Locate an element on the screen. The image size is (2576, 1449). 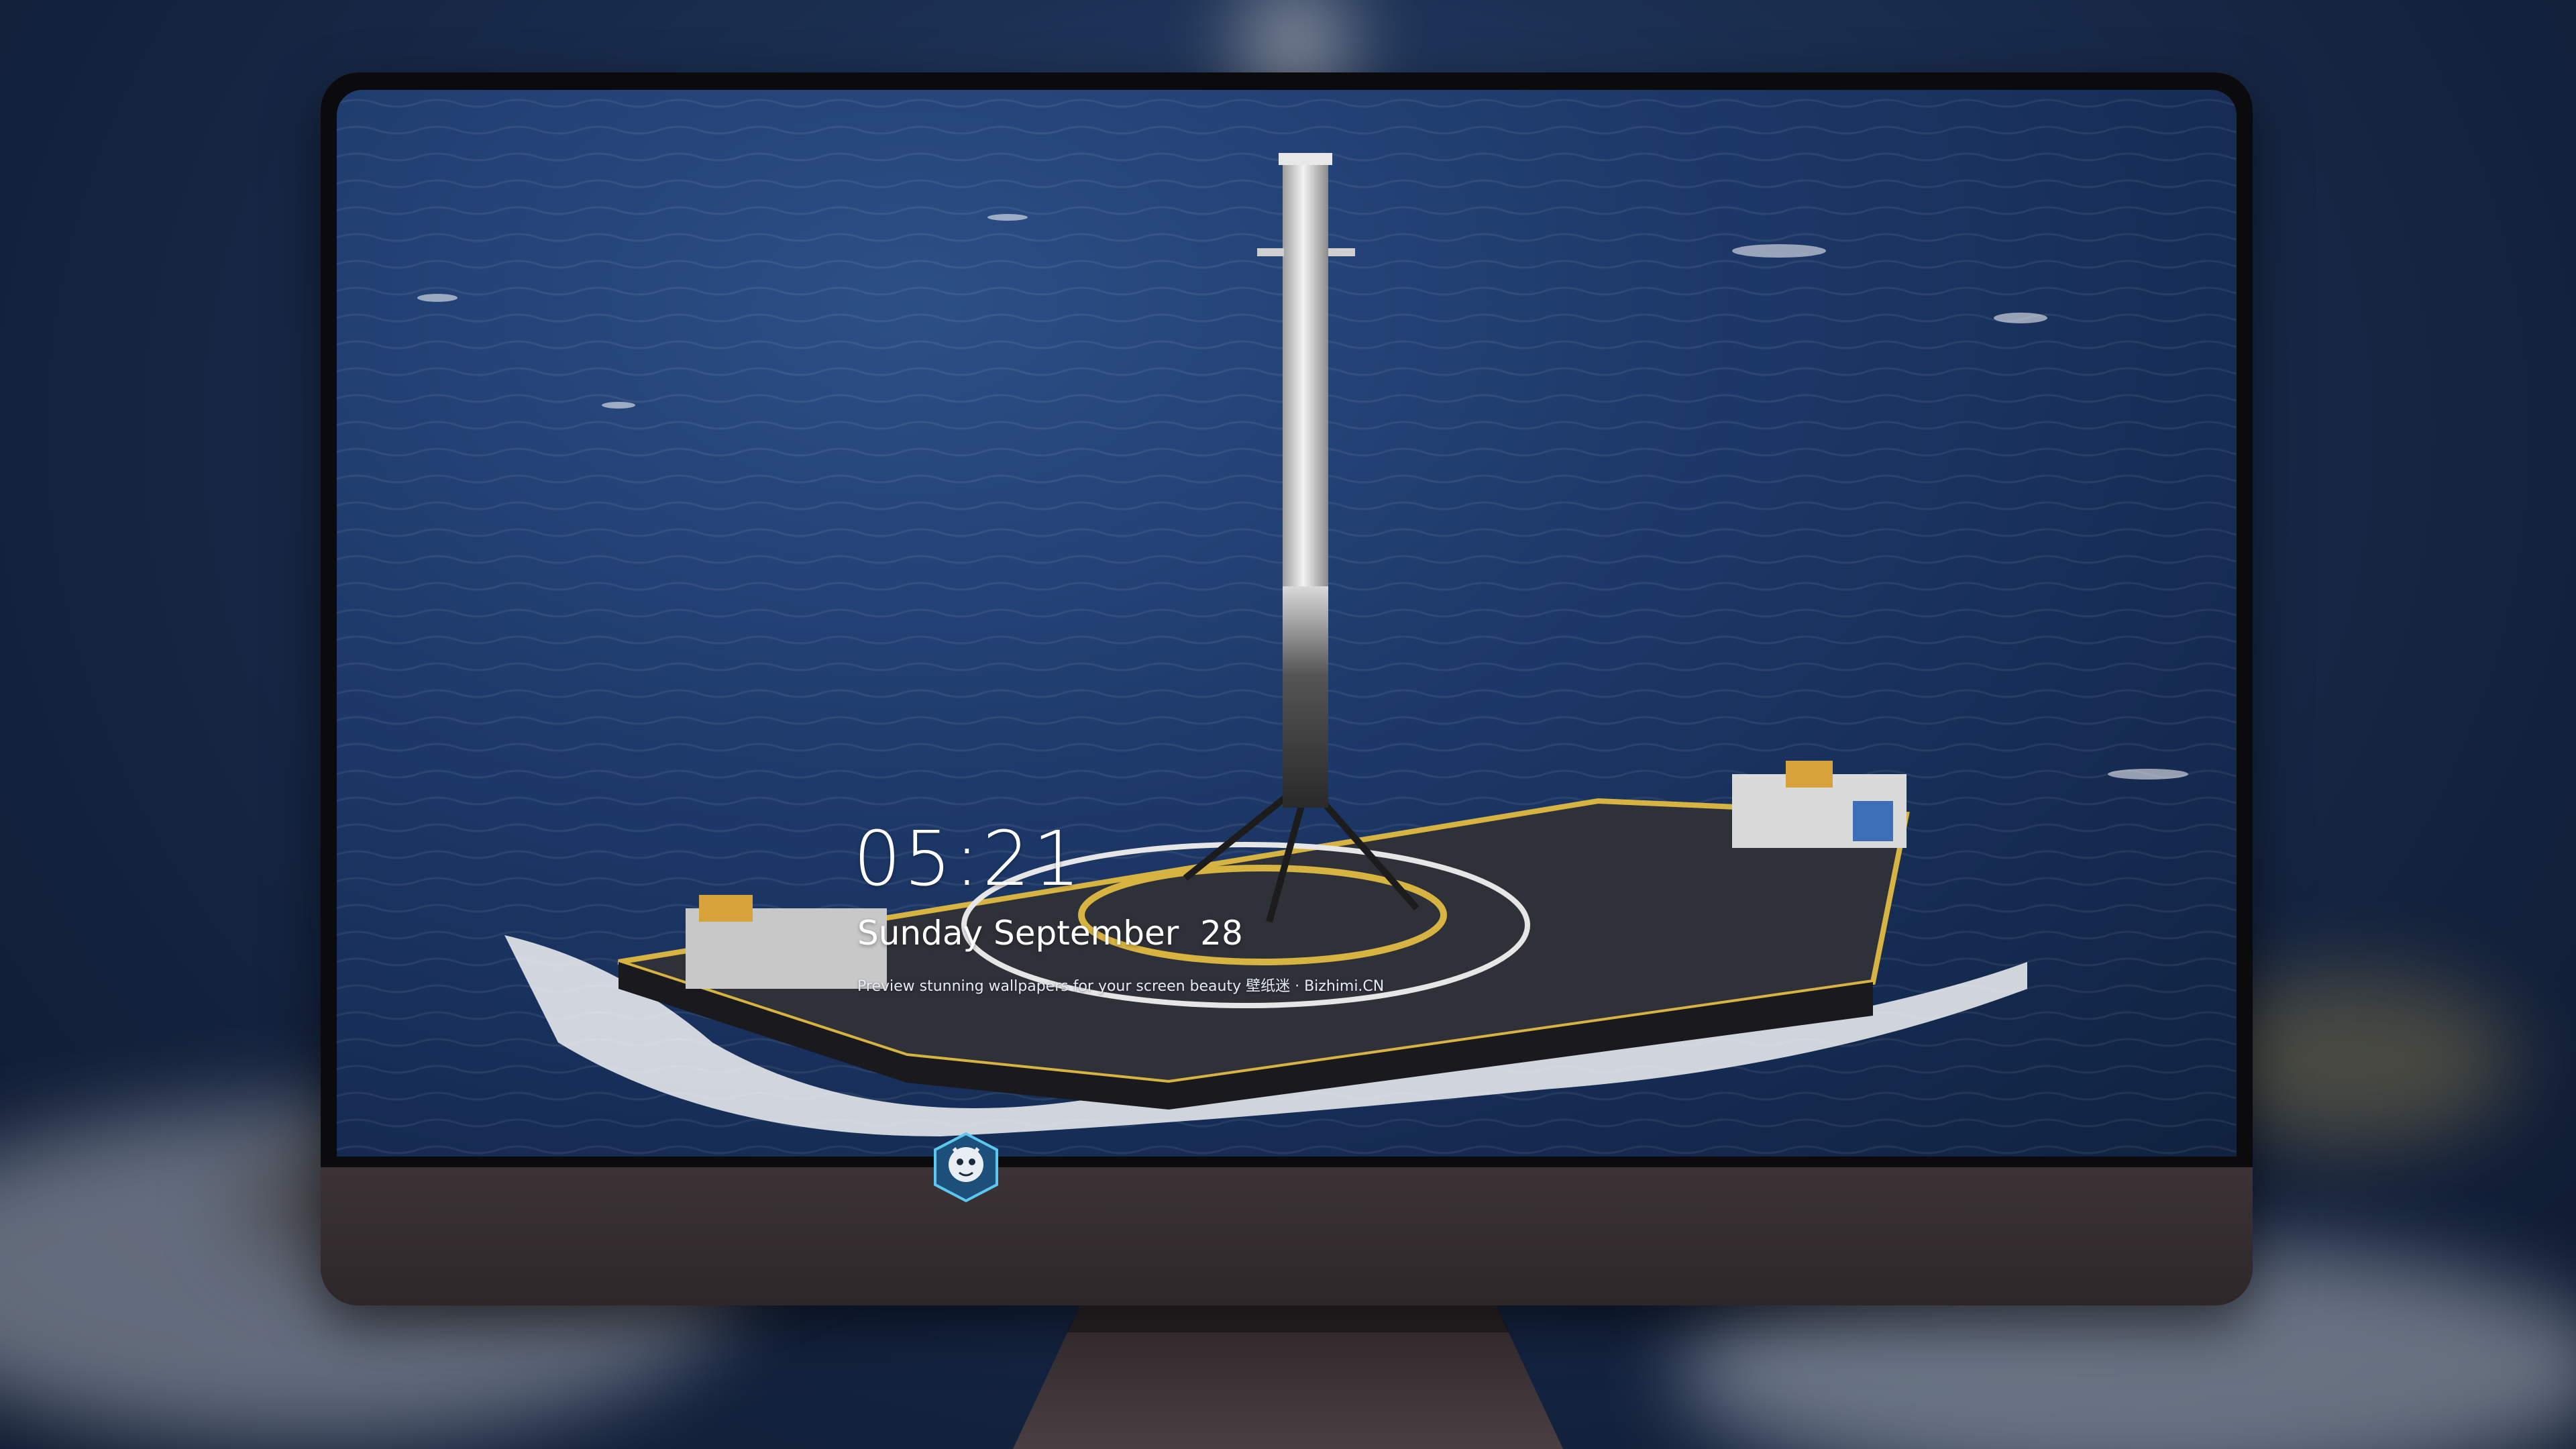
lockscreen-date: Sunday September 28 is located at coordinates (1050, 933).